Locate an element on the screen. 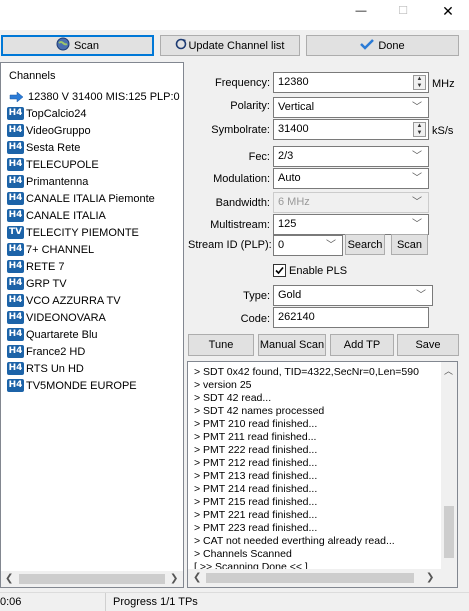  channel-item: H4 TELECUPOLE is located at coordinates (53, 164).